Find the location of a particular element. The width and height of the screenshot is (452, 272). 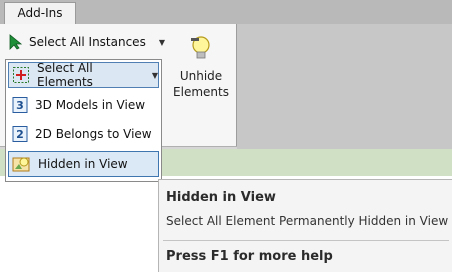

svg-text: 2 is located at coordinates (20, 134).